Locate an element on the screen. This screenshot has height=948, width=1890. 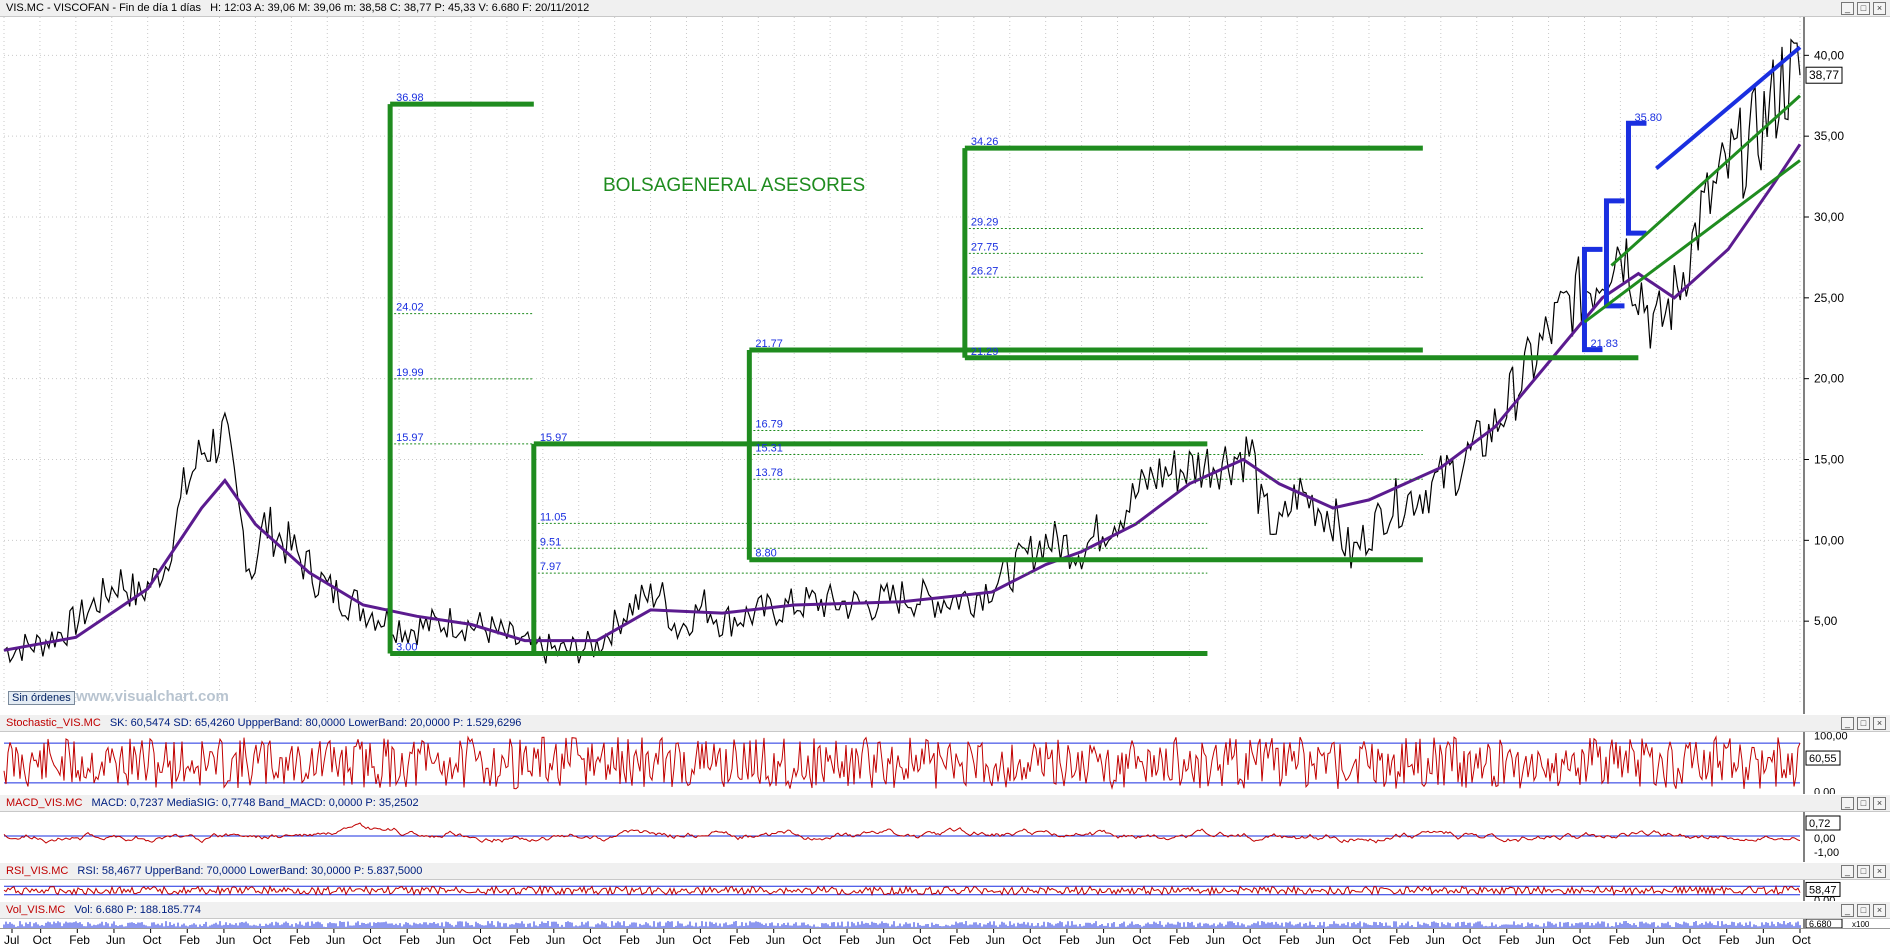
fib-level-label: 15.97 is located at coordinates (410, 438).